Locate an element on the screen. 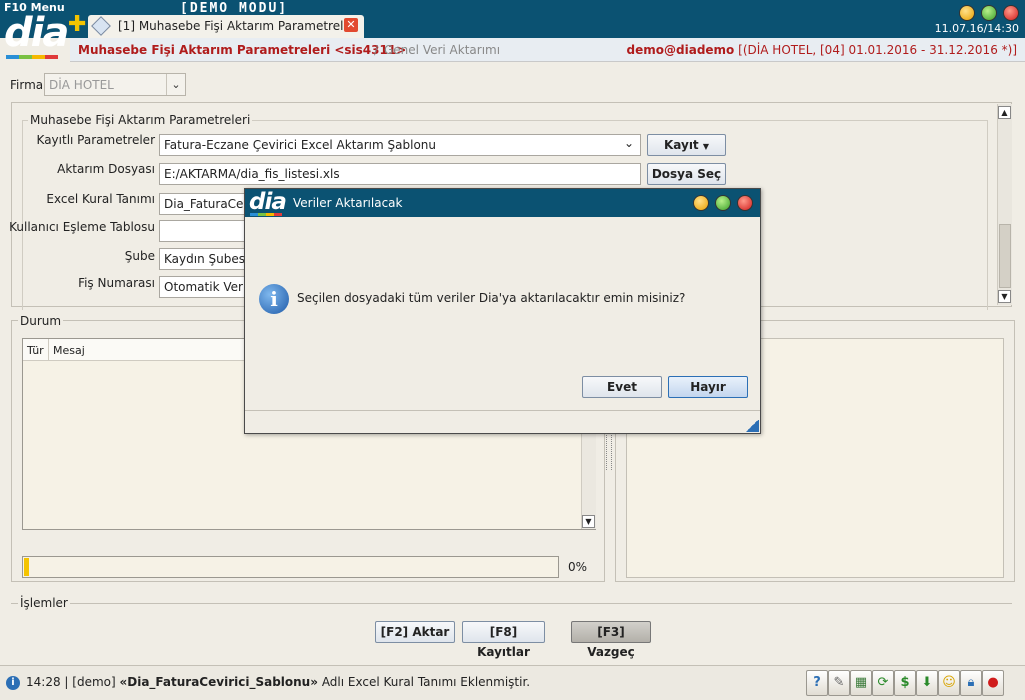 This screenshot has width=1025, height=700. islemler-legend: İşlemler is located at coordinates (44, 603).